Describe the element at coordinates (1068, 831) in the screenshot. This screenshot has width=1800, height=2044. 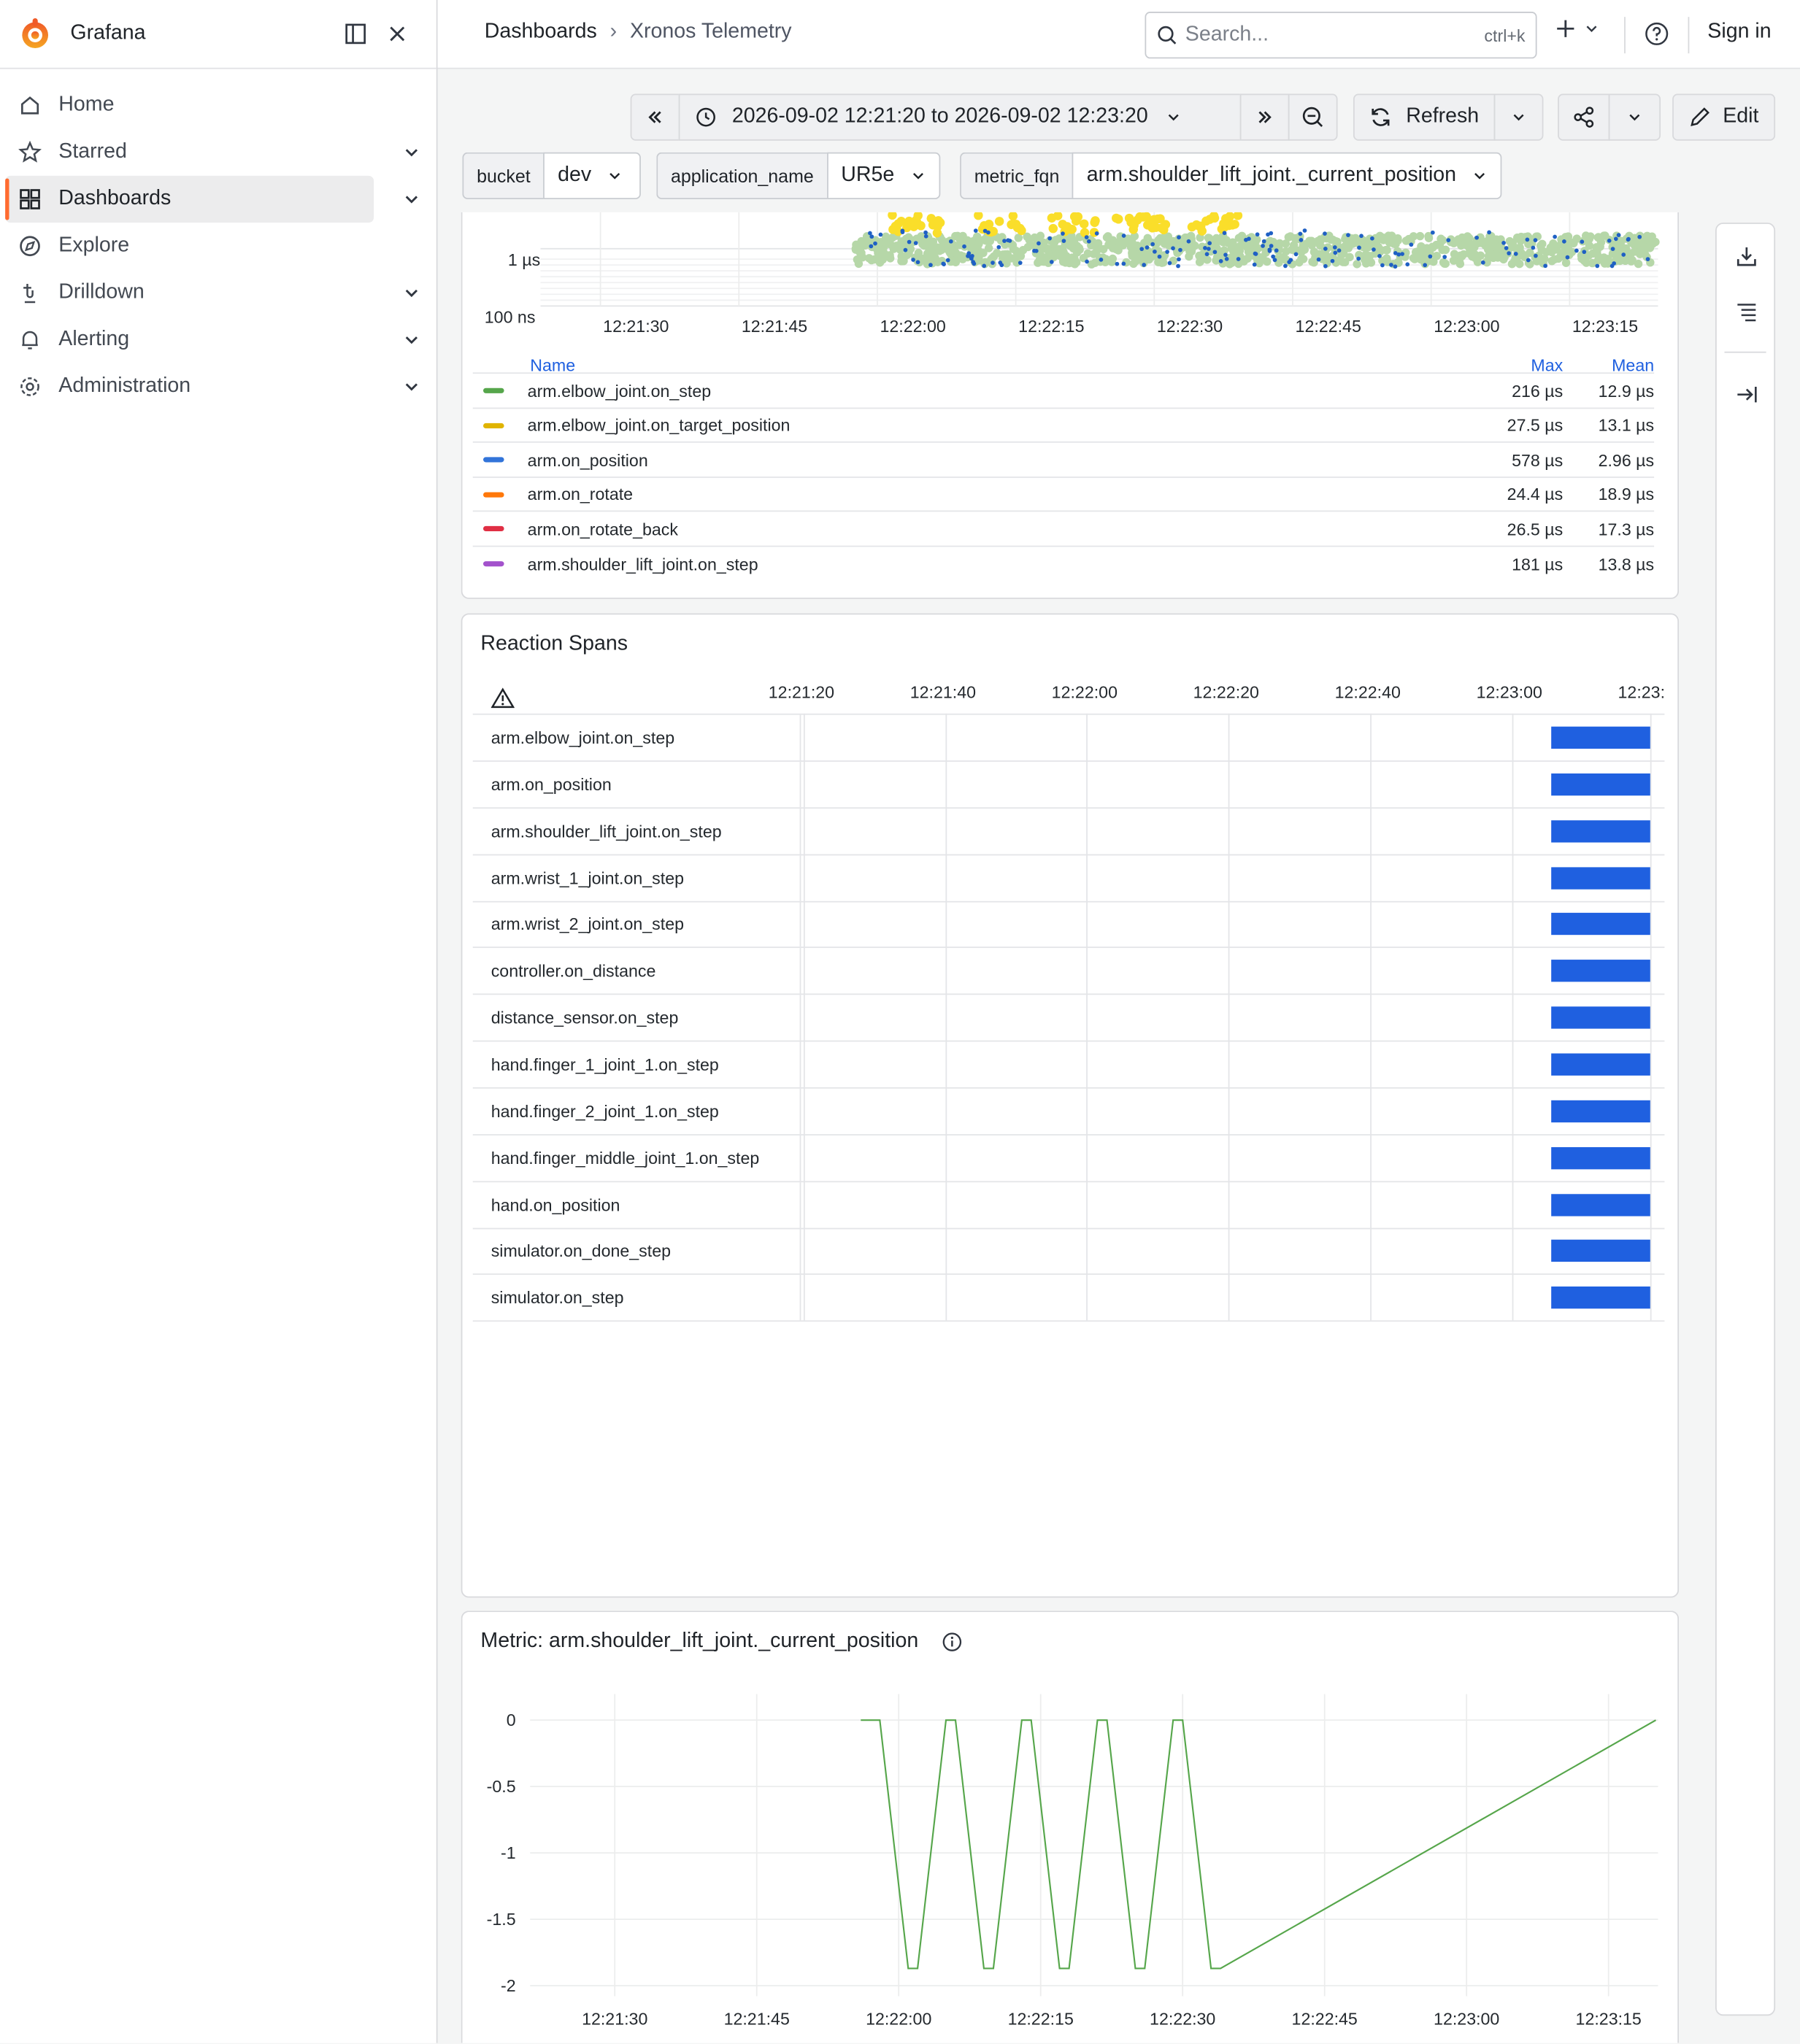
I see `span-row: arm.shoulder_lift_joint.on_step` at that location.